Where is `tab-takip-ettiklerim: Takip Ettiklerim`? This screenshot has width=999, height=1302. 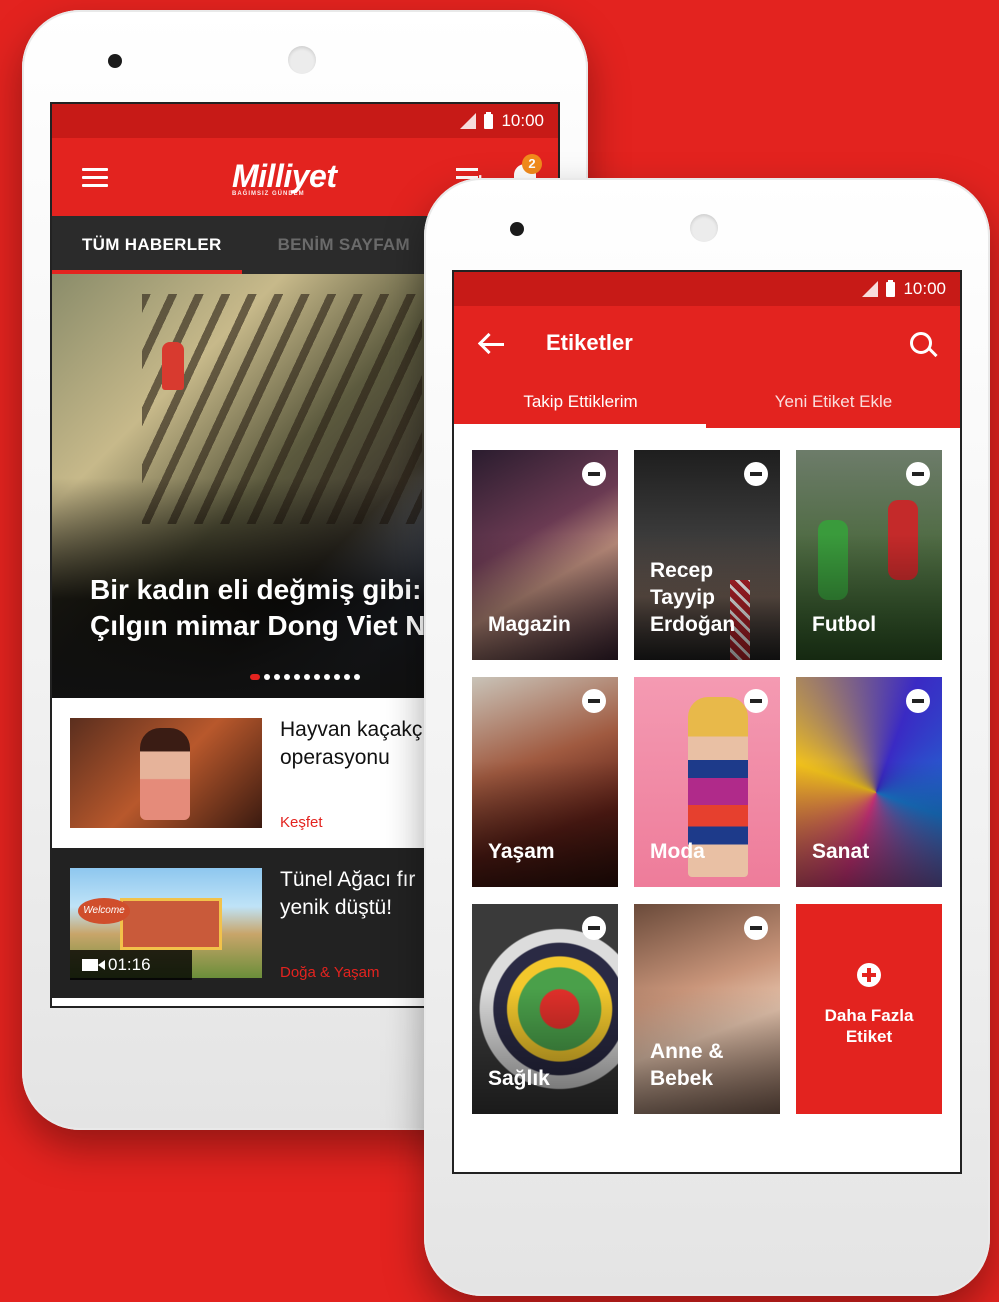
tab-takip-ettiklerim: Takip Ettiklerim is located at coordinates (580, 405).